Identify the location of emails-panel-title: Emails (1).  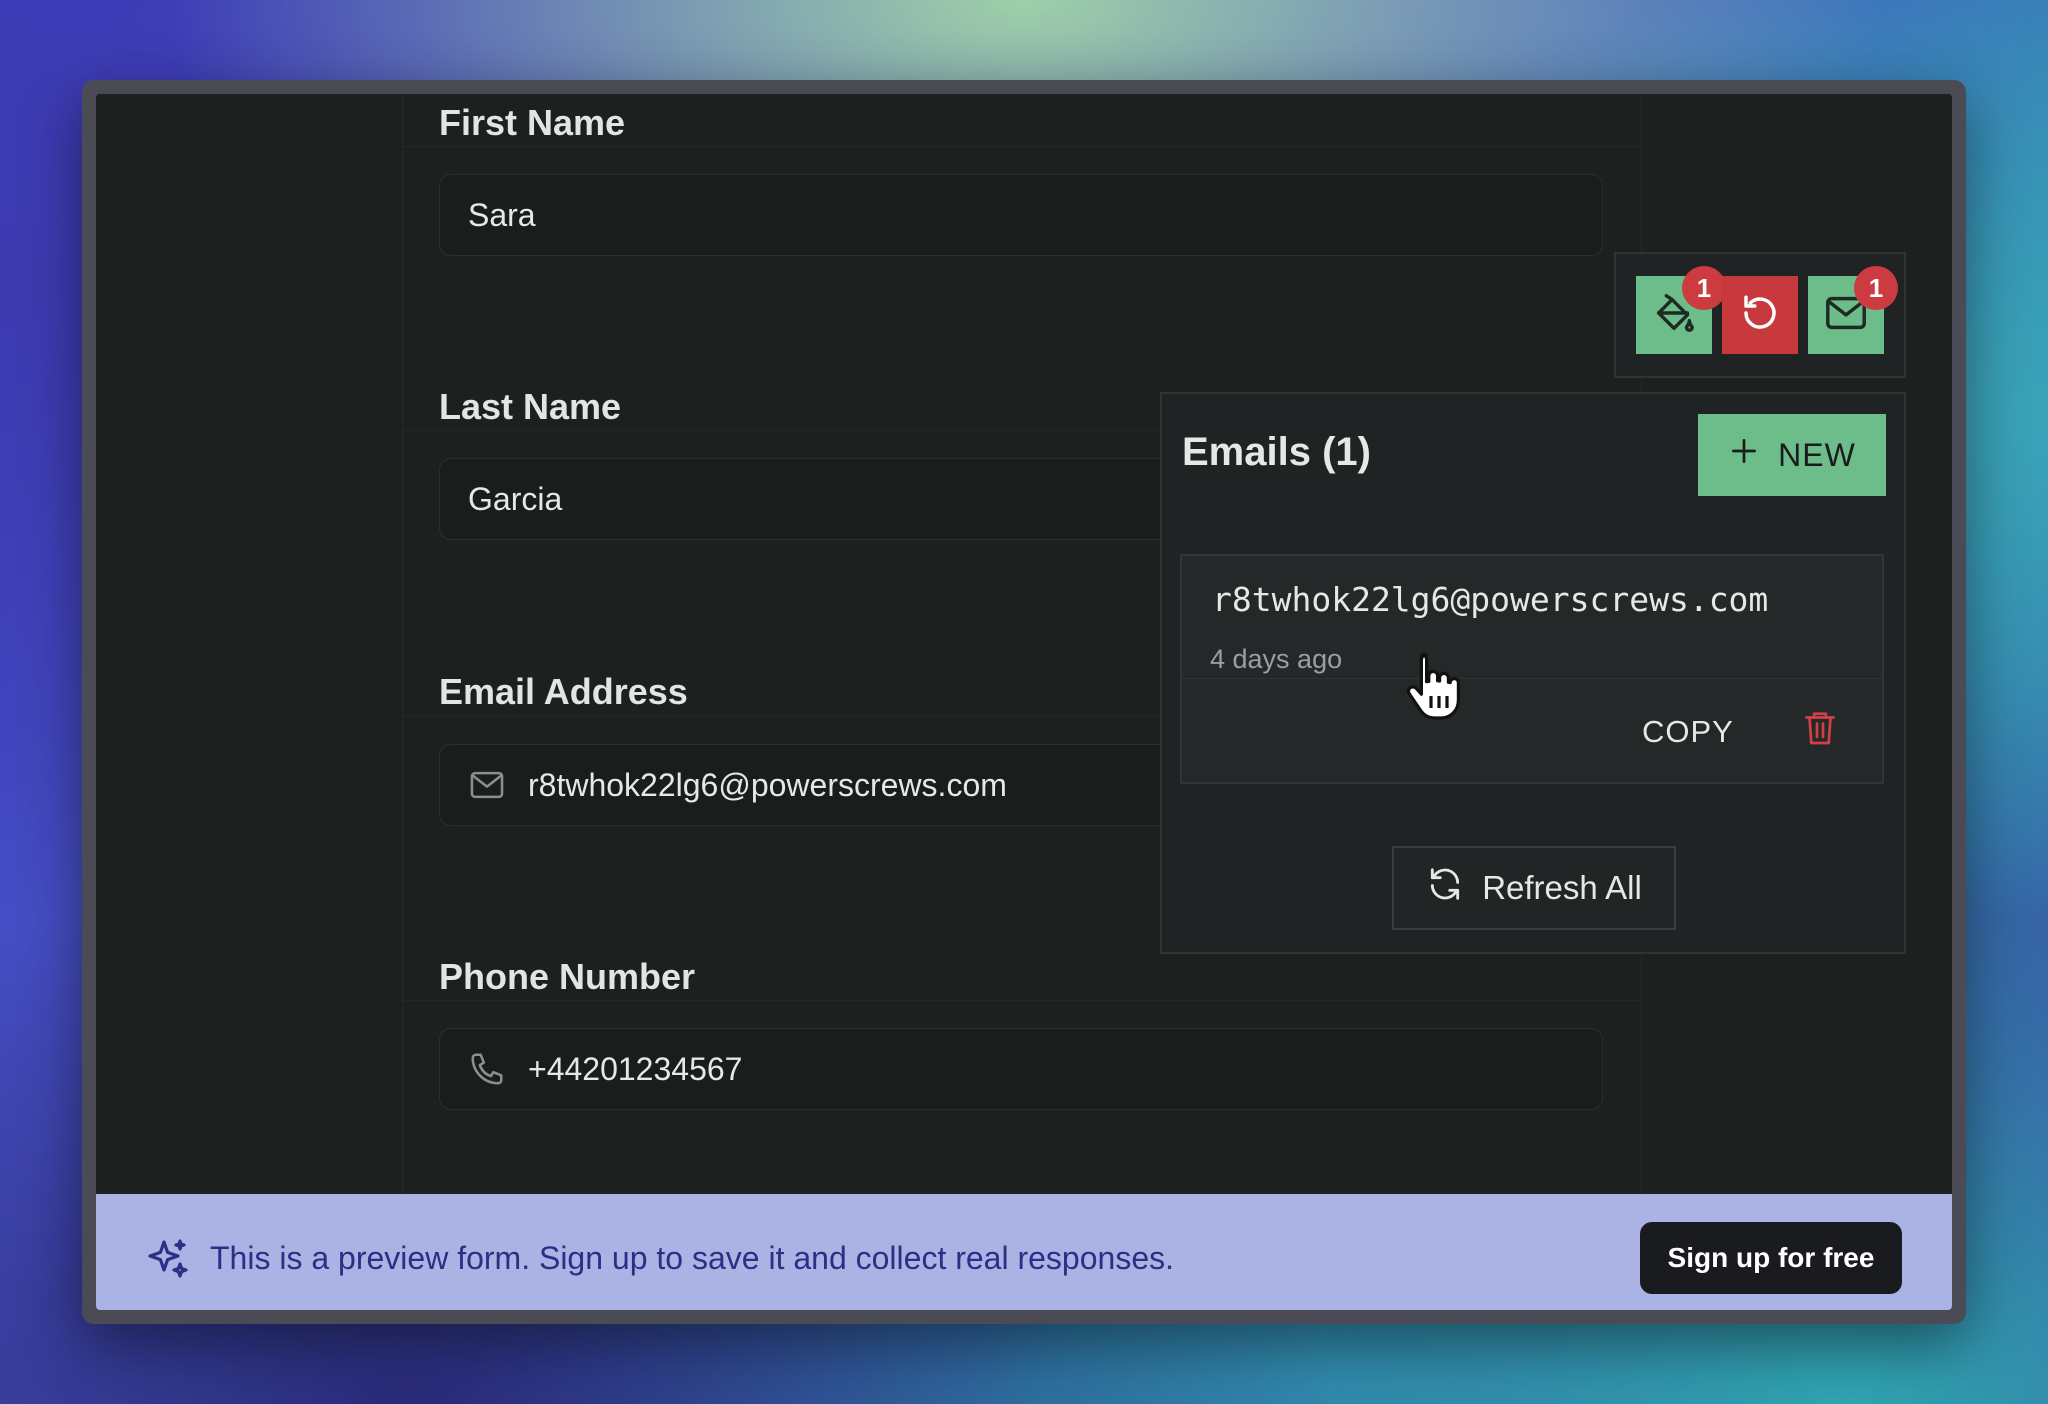
(1276, 452).